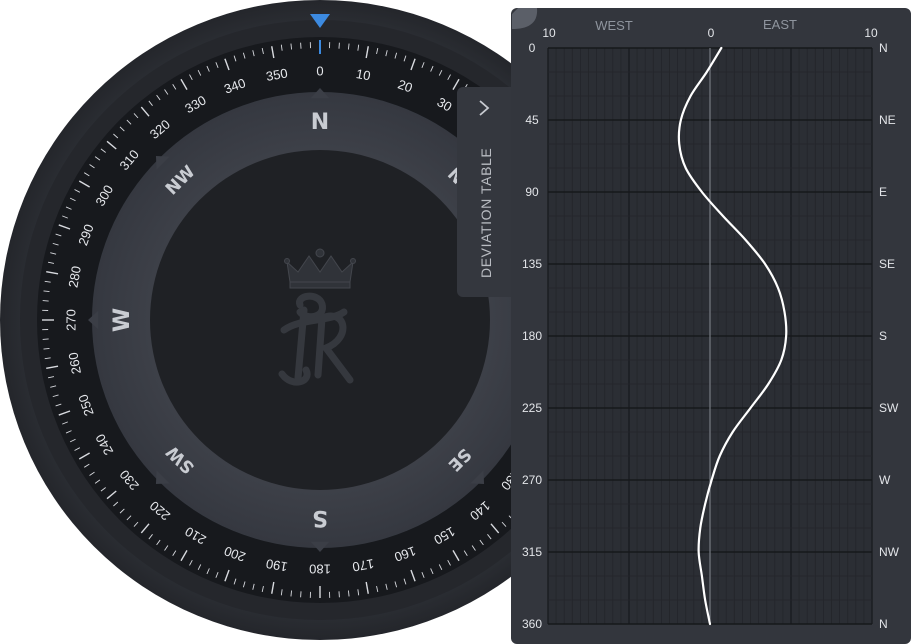 This screenshot has width=911, height=644. Describe the element at coordinates (889, 408) in the screenshot. I see `direction-label: SW` at that location.